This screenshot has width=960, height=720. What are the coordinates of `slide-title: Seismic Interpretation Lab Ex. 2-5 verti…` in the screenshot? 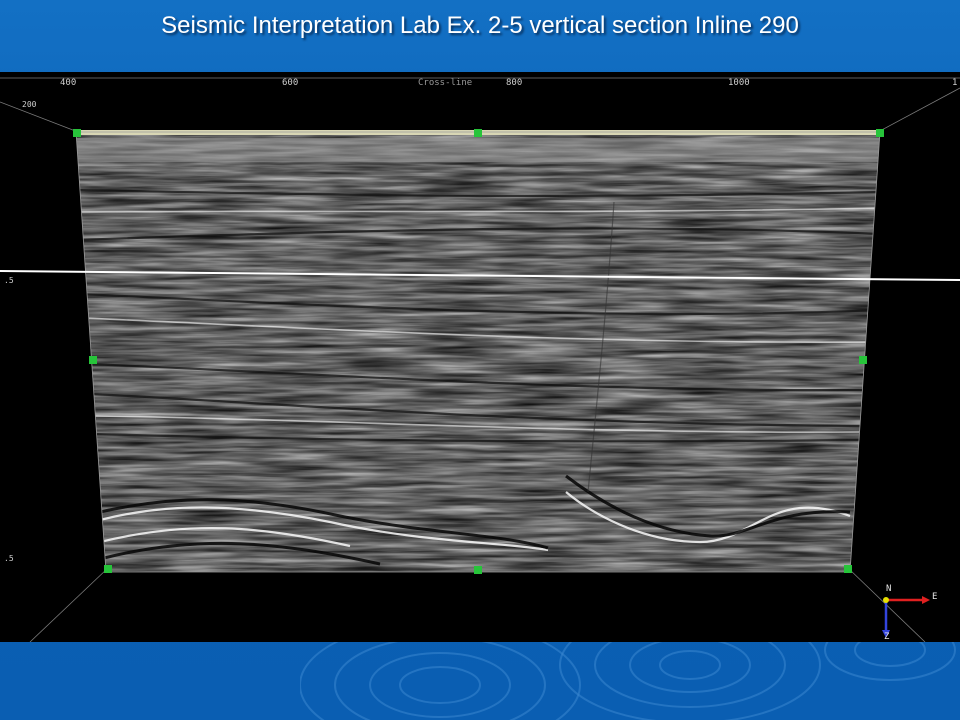 It's located at (480, 25).